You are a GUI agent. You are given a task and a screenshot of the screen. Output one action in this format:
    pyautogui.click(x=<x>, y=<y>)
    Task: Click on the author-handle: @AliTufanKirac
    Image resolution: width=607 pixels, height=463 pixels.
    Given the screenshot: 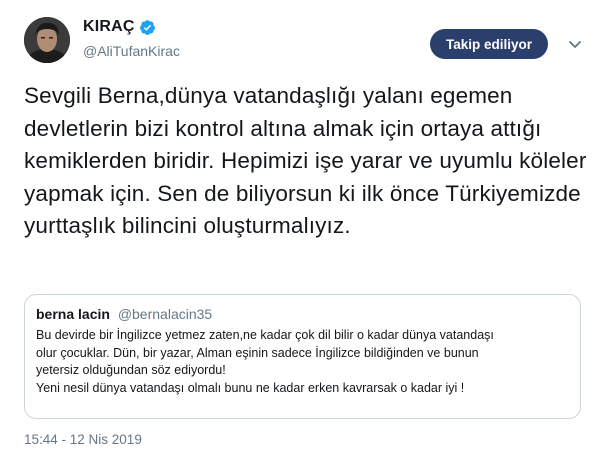 What is the action you would take?
    pyautogui.click(x=131, y=51)
    